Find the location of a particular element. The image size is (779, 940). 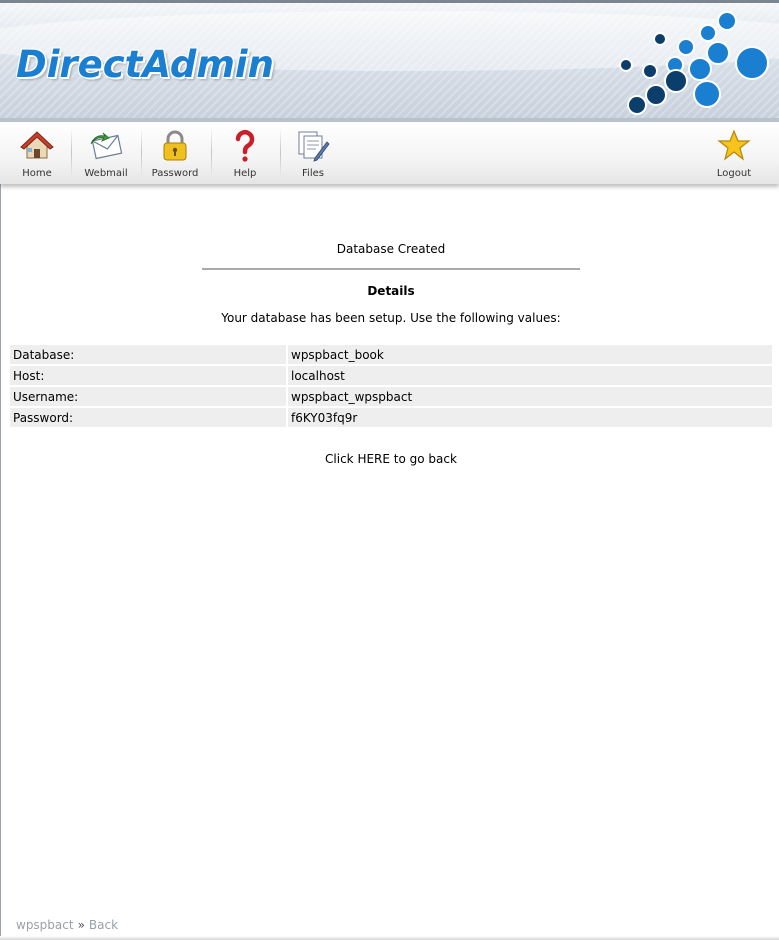

row-key-password: Password: is located at coordinates (149, 417).